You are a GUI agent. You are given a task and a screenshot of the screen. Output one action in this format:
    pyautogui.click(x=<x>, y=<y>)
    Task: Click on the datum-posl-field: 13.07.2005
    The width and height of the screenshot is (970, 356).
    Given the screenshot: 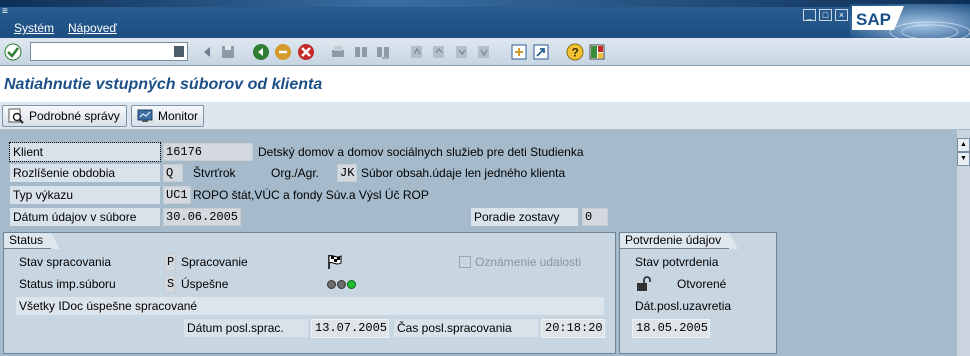 What is the action you would take?
    pyautogui.click(x=350, y=328)
    